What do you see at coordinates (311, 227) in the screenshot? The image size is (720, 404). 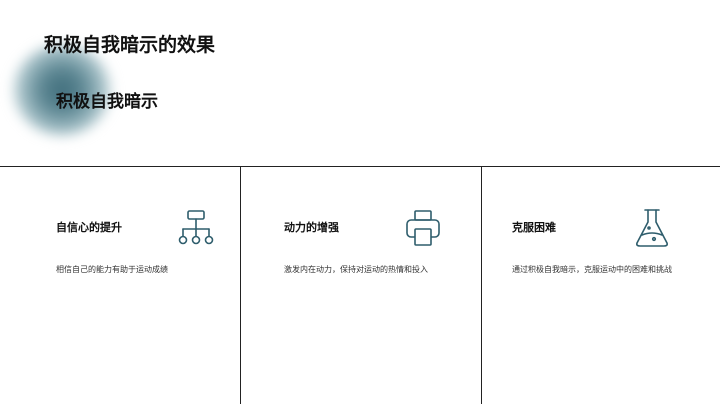 I see `card-title: 动力的增强` at bounding box center [311, 227].